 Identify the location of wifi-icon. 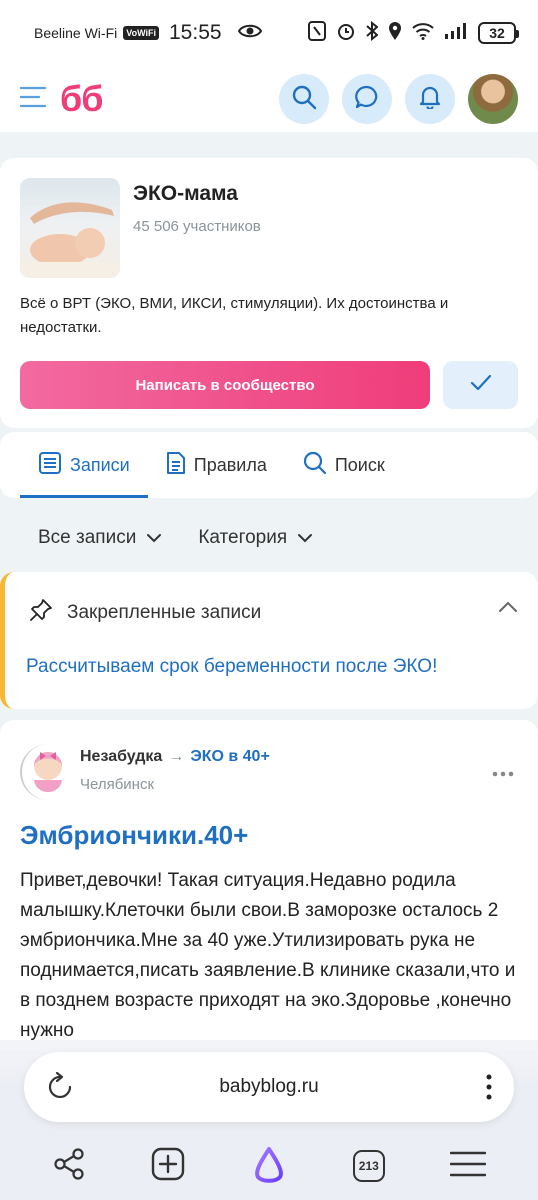
(423, 33).